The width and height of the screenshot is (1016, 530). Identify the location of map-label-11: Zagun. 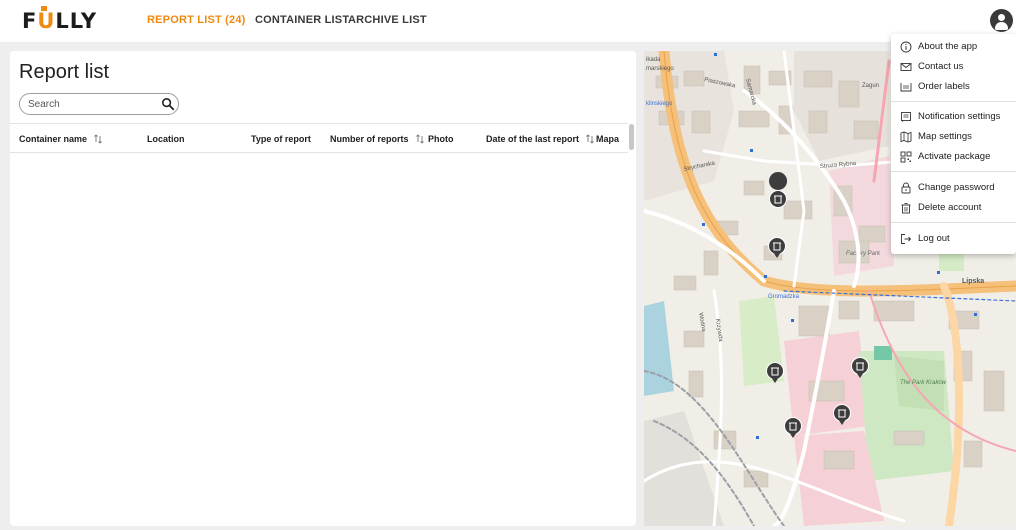
(870, 86).